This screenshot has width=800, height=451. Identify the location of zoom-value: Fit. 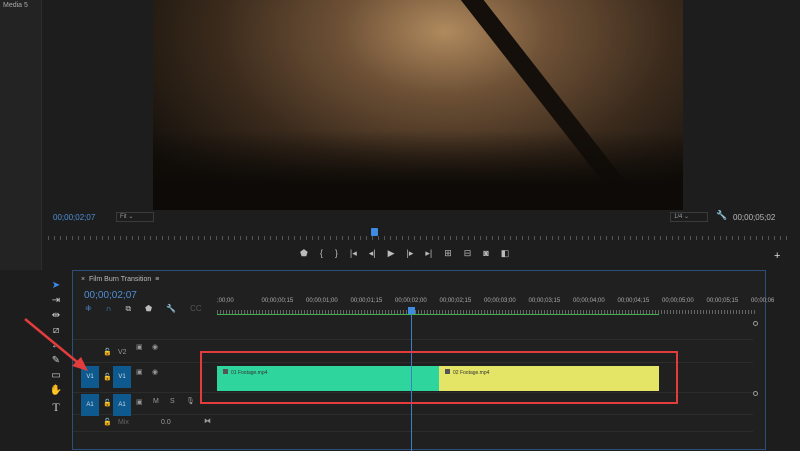
(123, 217).